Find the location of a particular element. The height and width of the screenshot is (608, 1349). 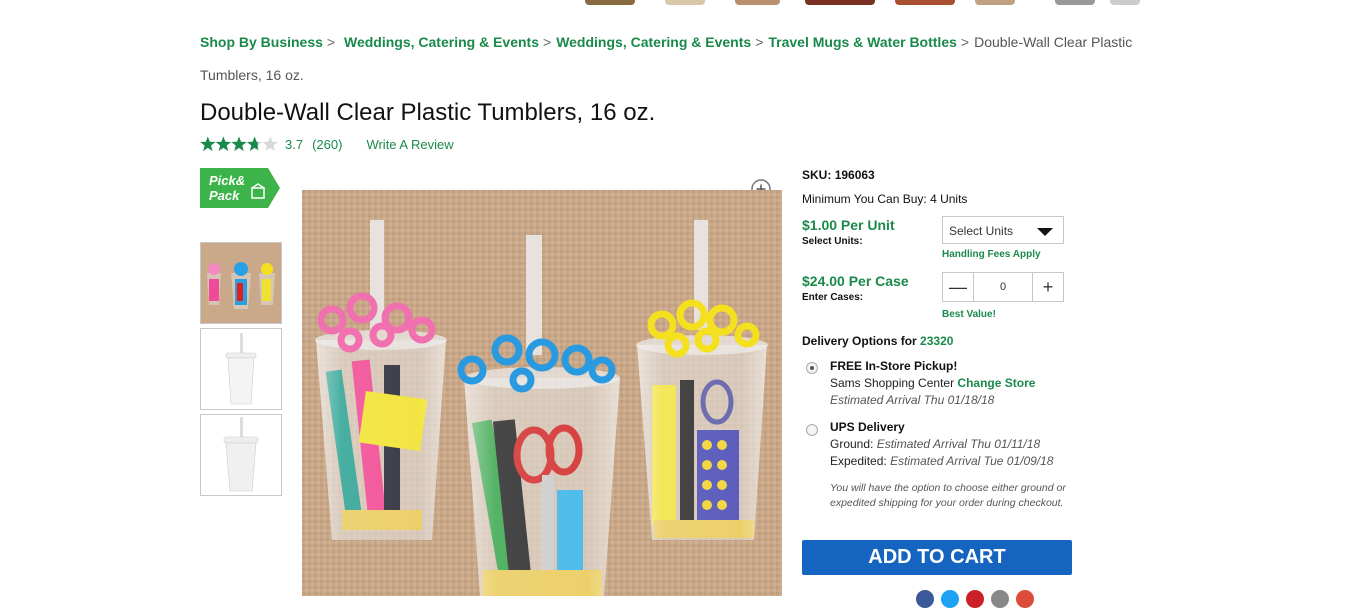

email-icon is located at coordinates (1000, 599).